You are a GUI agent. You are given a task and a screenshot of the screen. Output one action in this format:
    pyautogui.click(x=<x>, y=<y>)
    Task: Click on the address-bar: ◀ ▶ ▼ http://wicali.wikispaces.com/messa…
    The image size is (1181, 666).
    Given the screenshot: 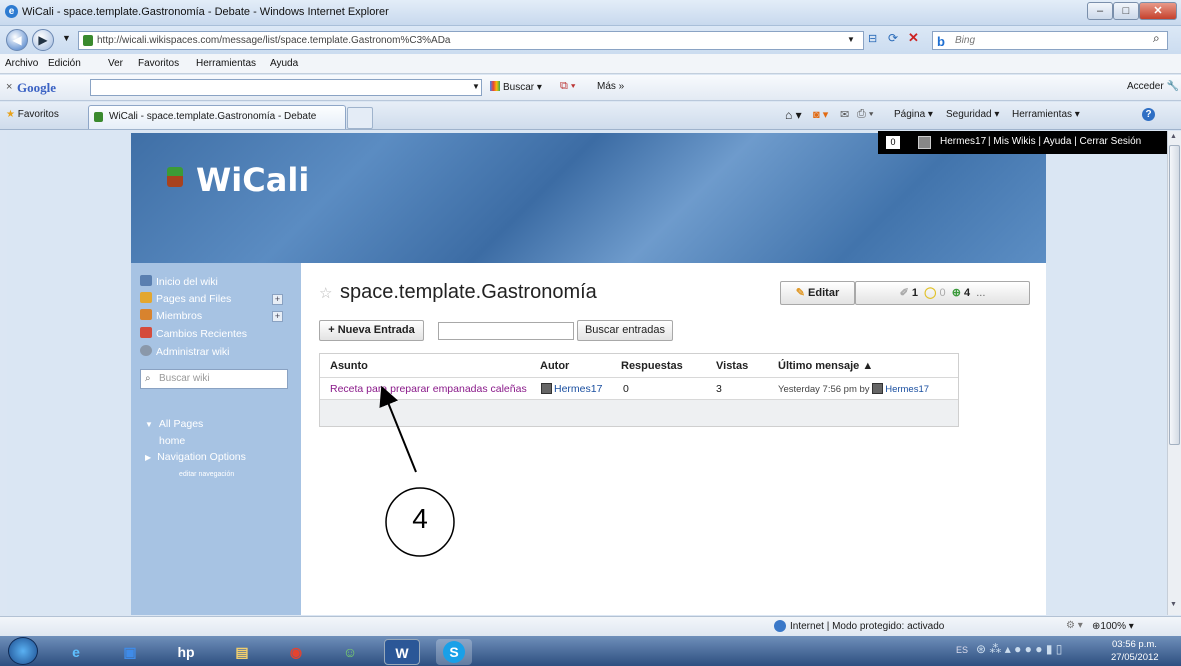 What is the action you would take?
    pyautogui.click(x=590, y=40)
    